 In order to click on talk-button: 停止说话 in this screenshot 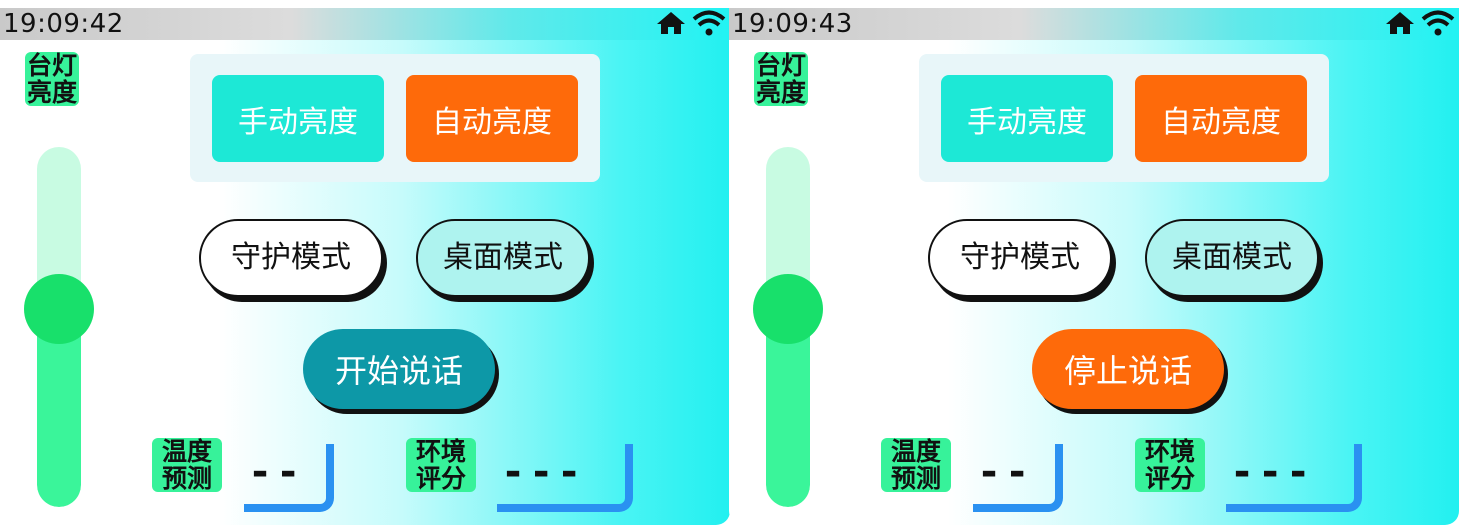, I will do `click(1128, 369)`.